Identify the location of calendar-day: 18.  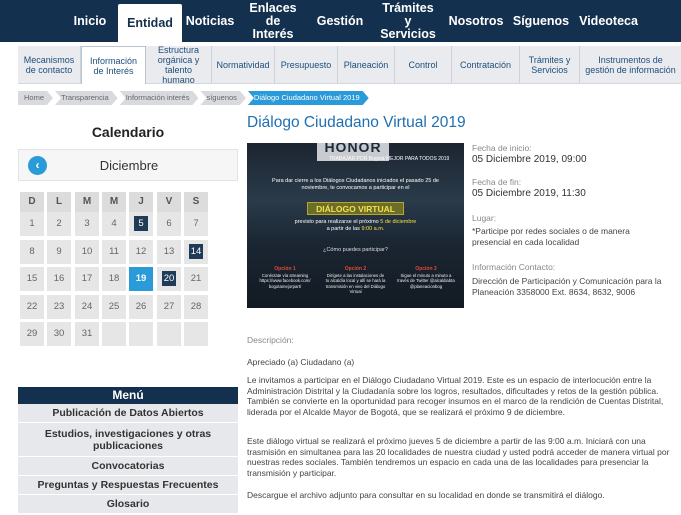
(114, 279).